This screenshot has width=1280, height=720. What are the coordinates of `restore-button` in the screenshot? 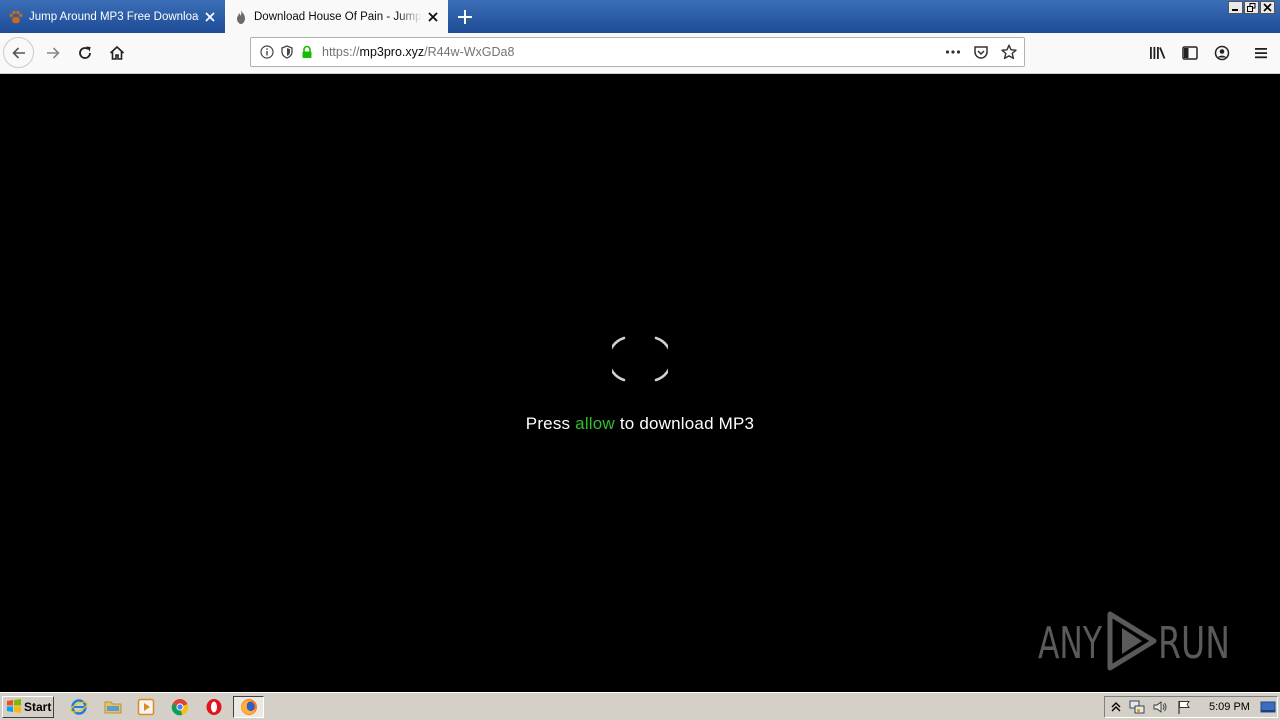 It's located at (1251, 7).